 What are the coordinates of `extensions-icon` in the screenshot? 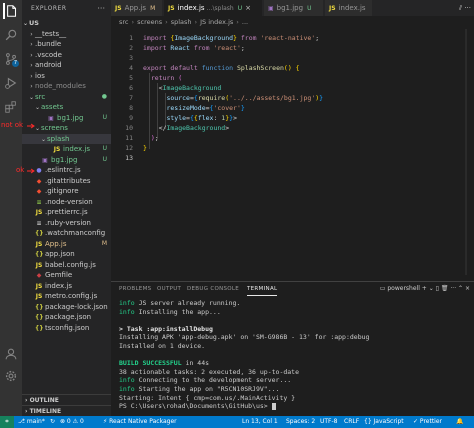 It's located at (11, 107).